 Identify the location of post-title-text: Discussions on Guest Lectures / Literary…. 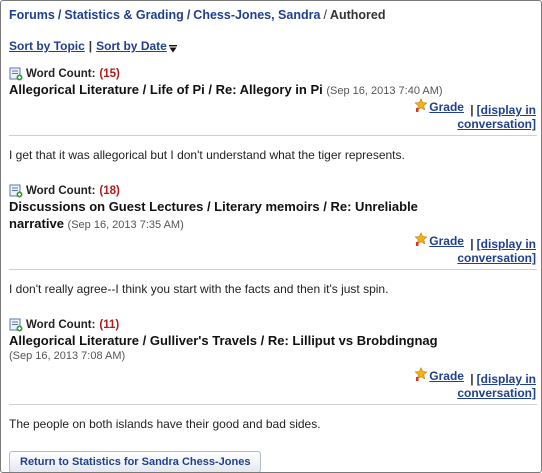
(213, 206).